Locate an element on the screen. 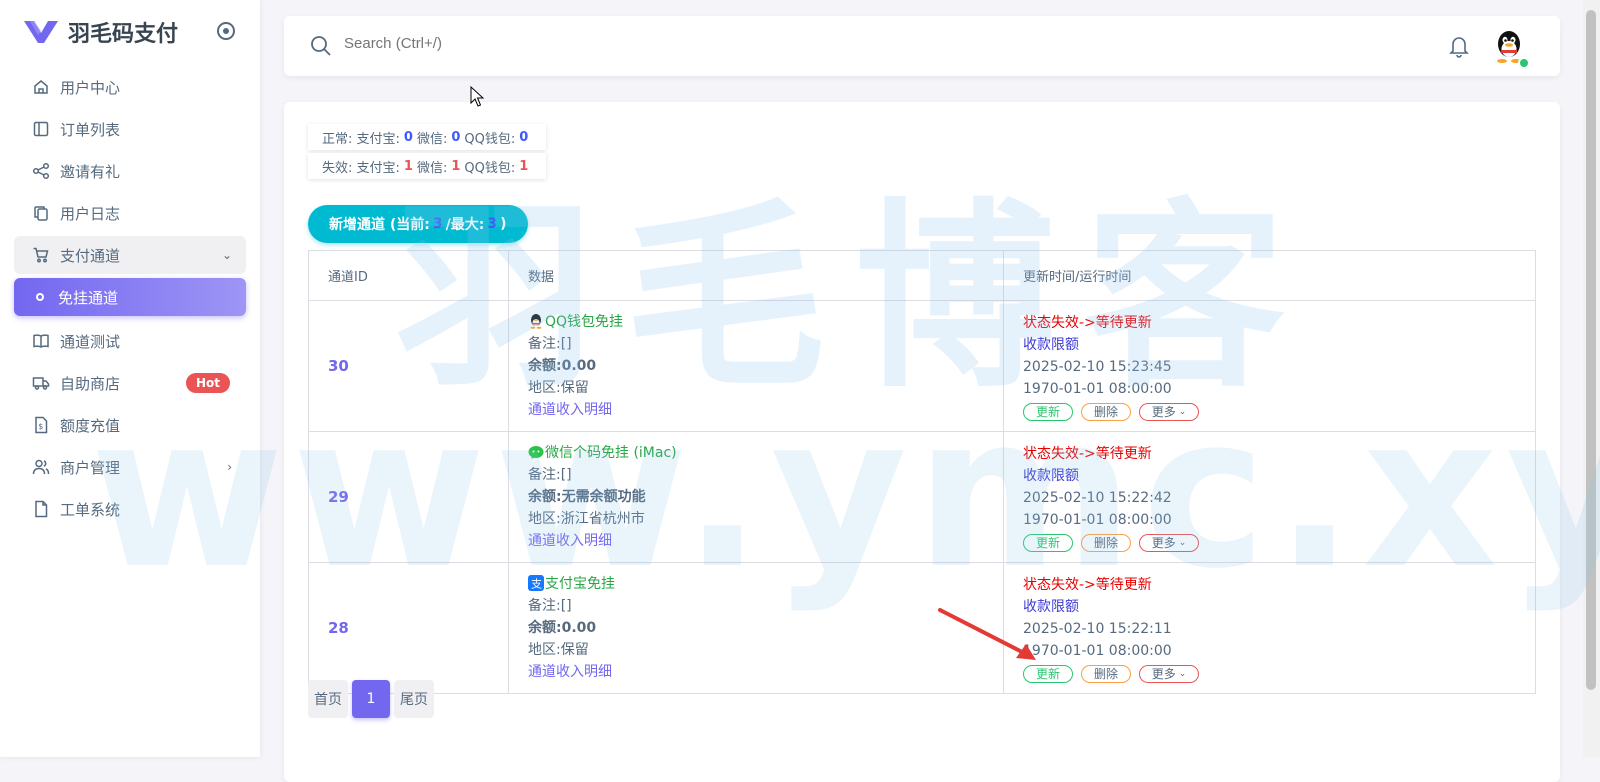 This screenshot has width=1600, height=782. current-count: 3 is located at coordinates (437, 224).